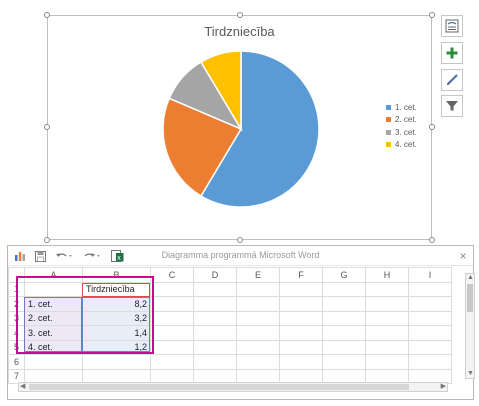 Image resolution: width=479 pixels, height=406 pixels. I want to click on chart-elements-plus-icon, so click(452, 53).